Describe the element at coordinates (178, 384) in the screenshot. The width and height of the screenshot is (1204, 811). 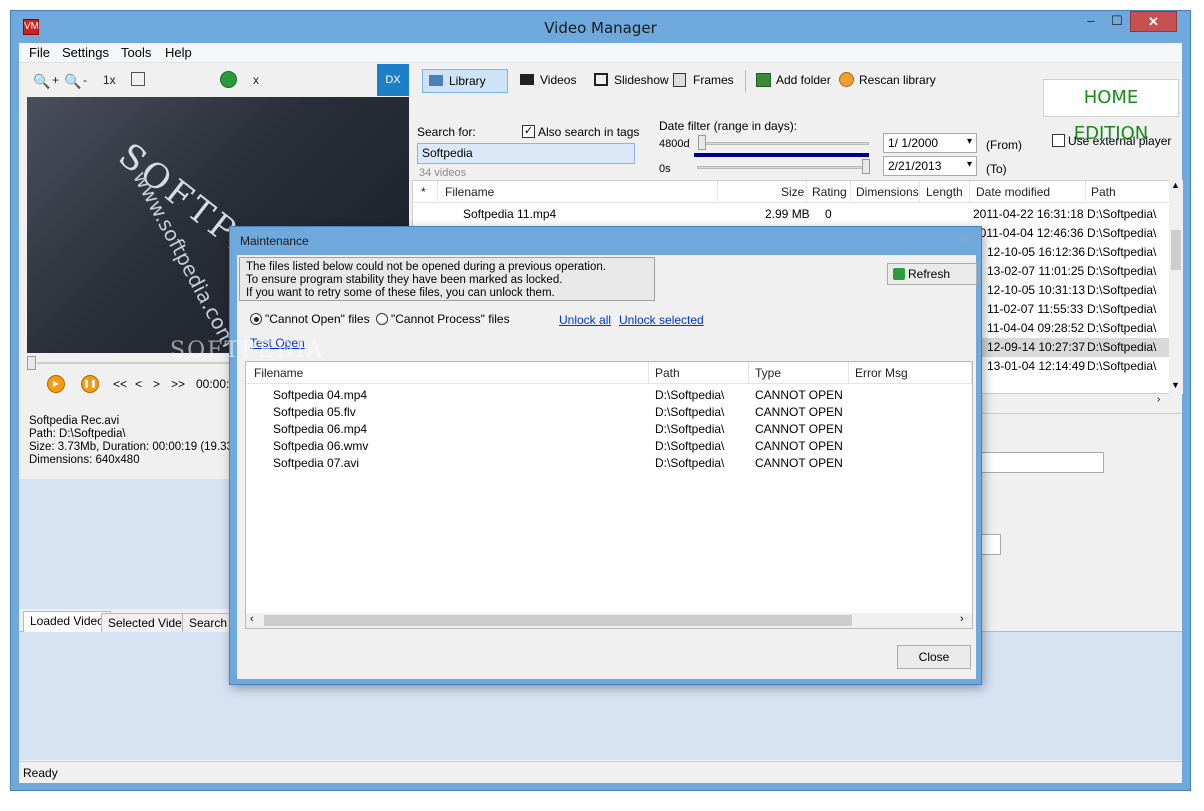
I see `forward-fast-button: >>` at that location.